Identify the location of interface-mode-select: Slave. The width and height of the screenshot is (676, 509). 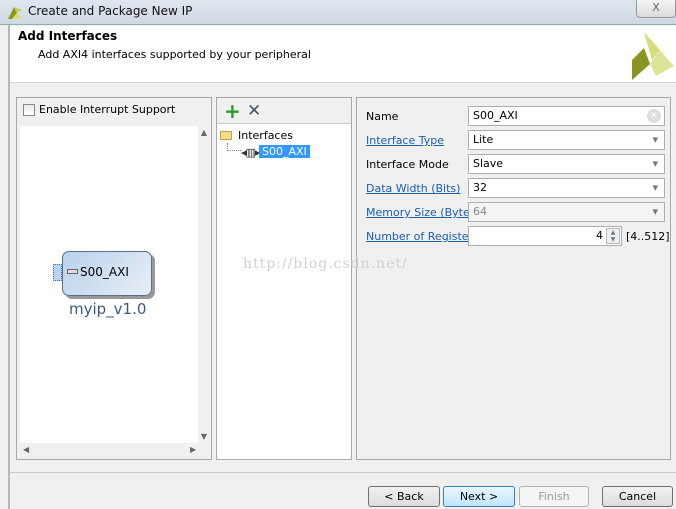
(566, 164).